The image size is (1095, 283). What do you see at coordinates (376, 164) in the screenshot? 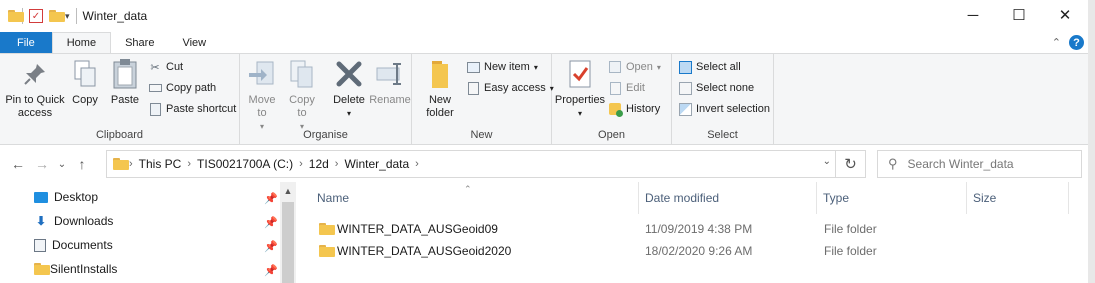
I see `breadcrumb-winter-data: Winter_data` at bounding box center [376, 164].